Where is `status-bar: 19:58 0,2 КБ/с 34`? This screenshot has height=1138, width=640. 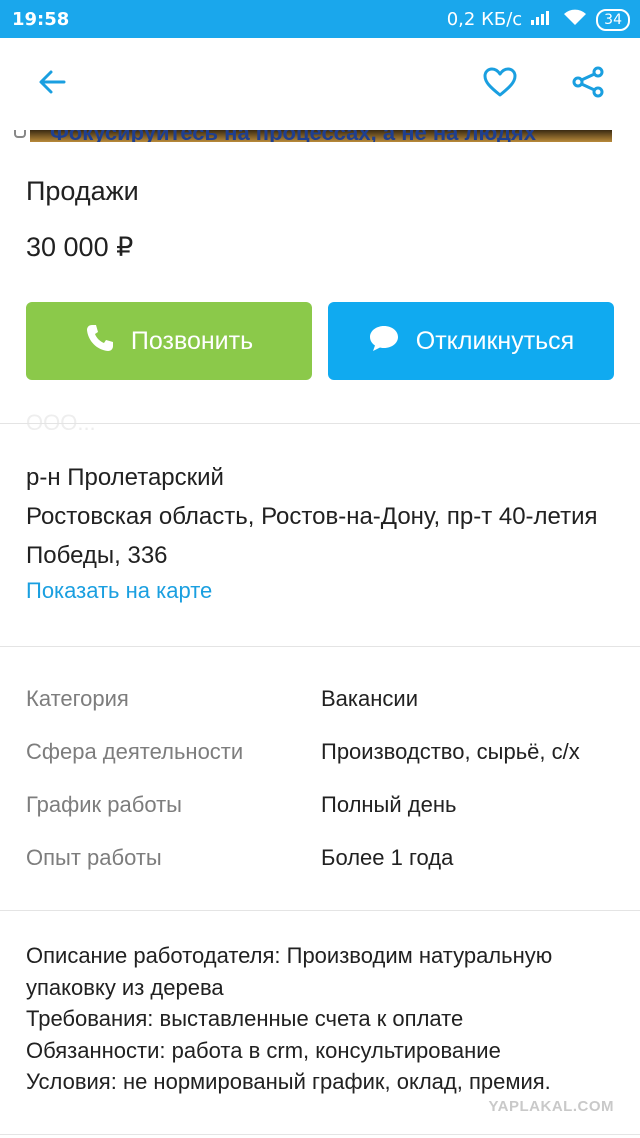
status-bar: 19:58 0,2 КБ/с 34 is located at coordinates (320, 19).